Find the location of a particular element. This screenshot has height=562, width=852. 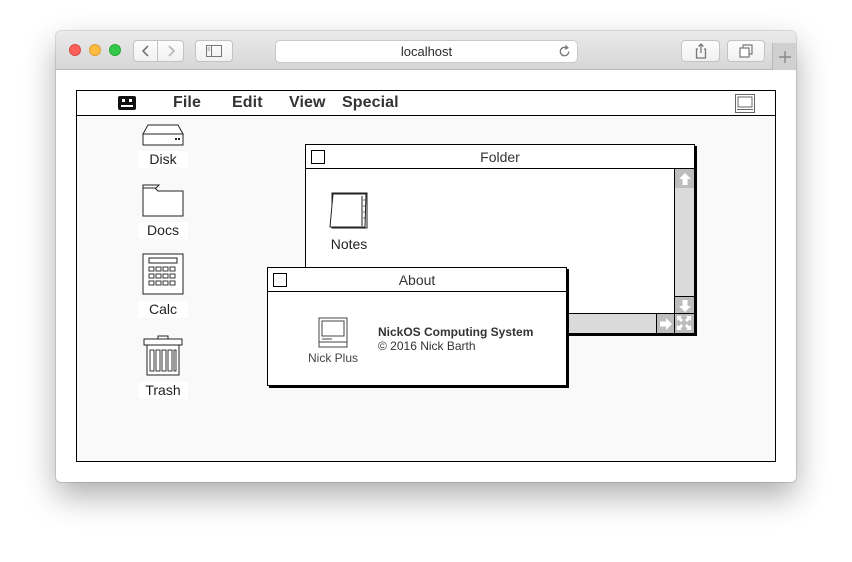

new-tab-button is located at coordinates (784, 56).